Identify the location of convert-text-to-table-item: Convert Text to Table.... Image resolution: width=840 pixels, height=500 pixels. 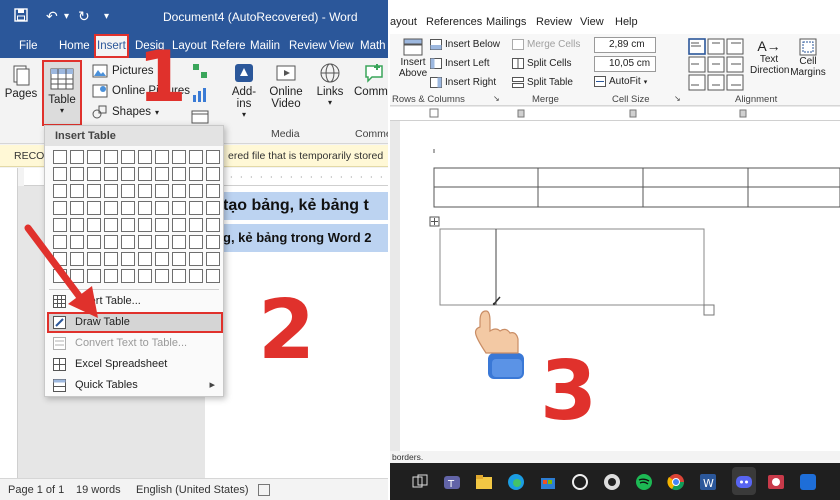
(135, 343).